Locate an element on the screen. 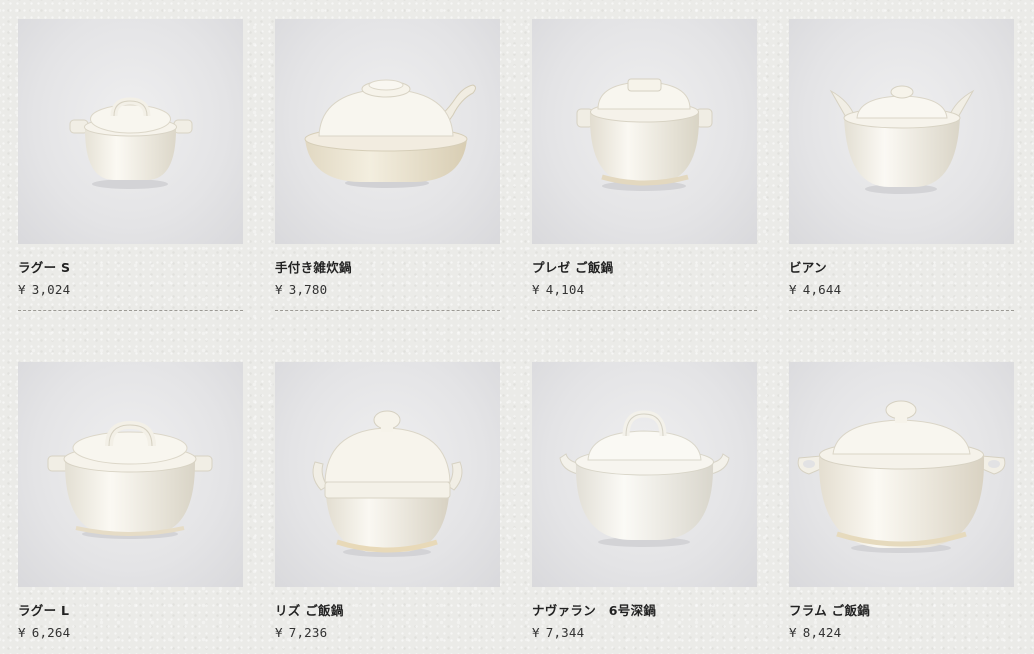  product-card: フラム ご飯鍋 ¥8,424 is located at coordinates (901, 507).